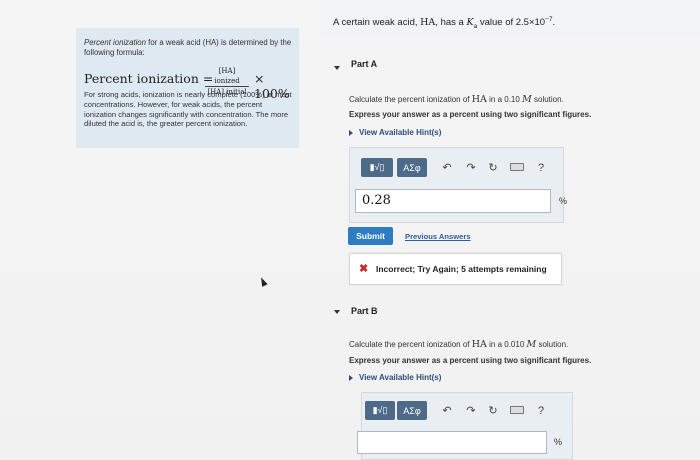 The width and height of the screenshot is (700, 460). What do you see at coordinates (364, 269) in the screenshot?
I see `incorrect-x-icon: ✖` at bounding box center [364, 269].